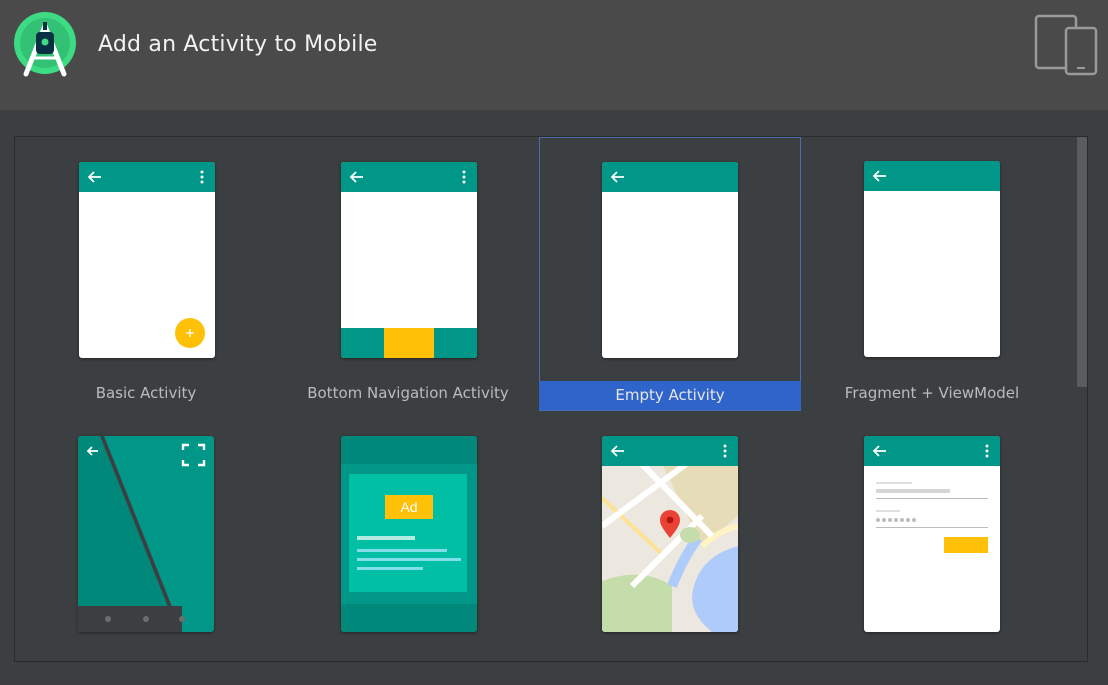  Describe the element at coordinates (670, 260) in the screenshot. I see `empty-activity-preview` at that location.